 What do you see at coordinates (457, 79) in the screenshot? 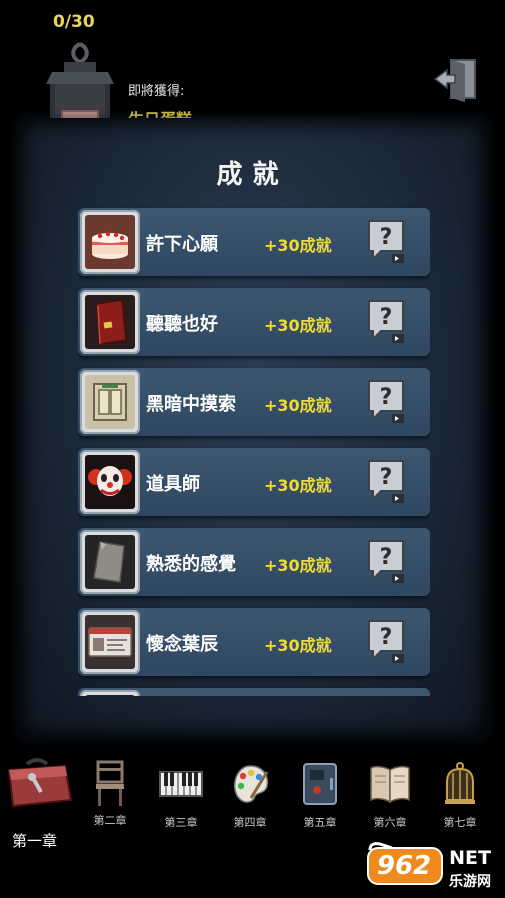
I see `exit-door-icon` at bounding box center [457, 79].